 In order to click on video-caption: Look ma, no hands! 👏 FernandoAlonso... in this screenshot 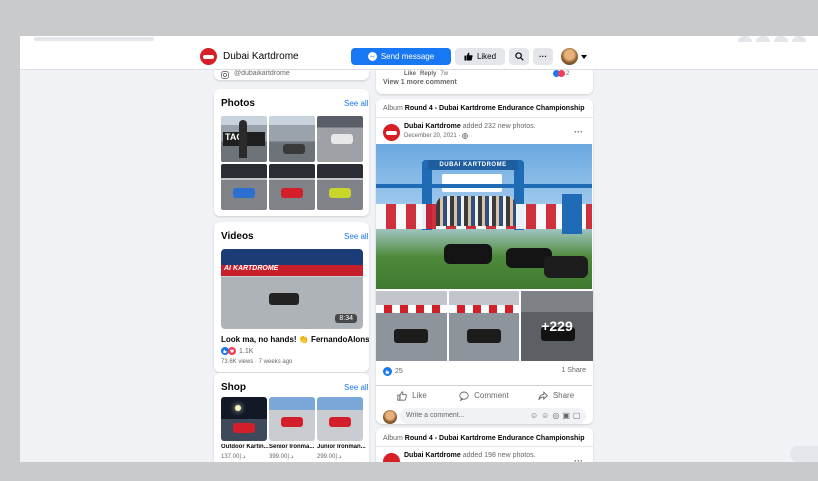, I will do `click(295, 339)`.